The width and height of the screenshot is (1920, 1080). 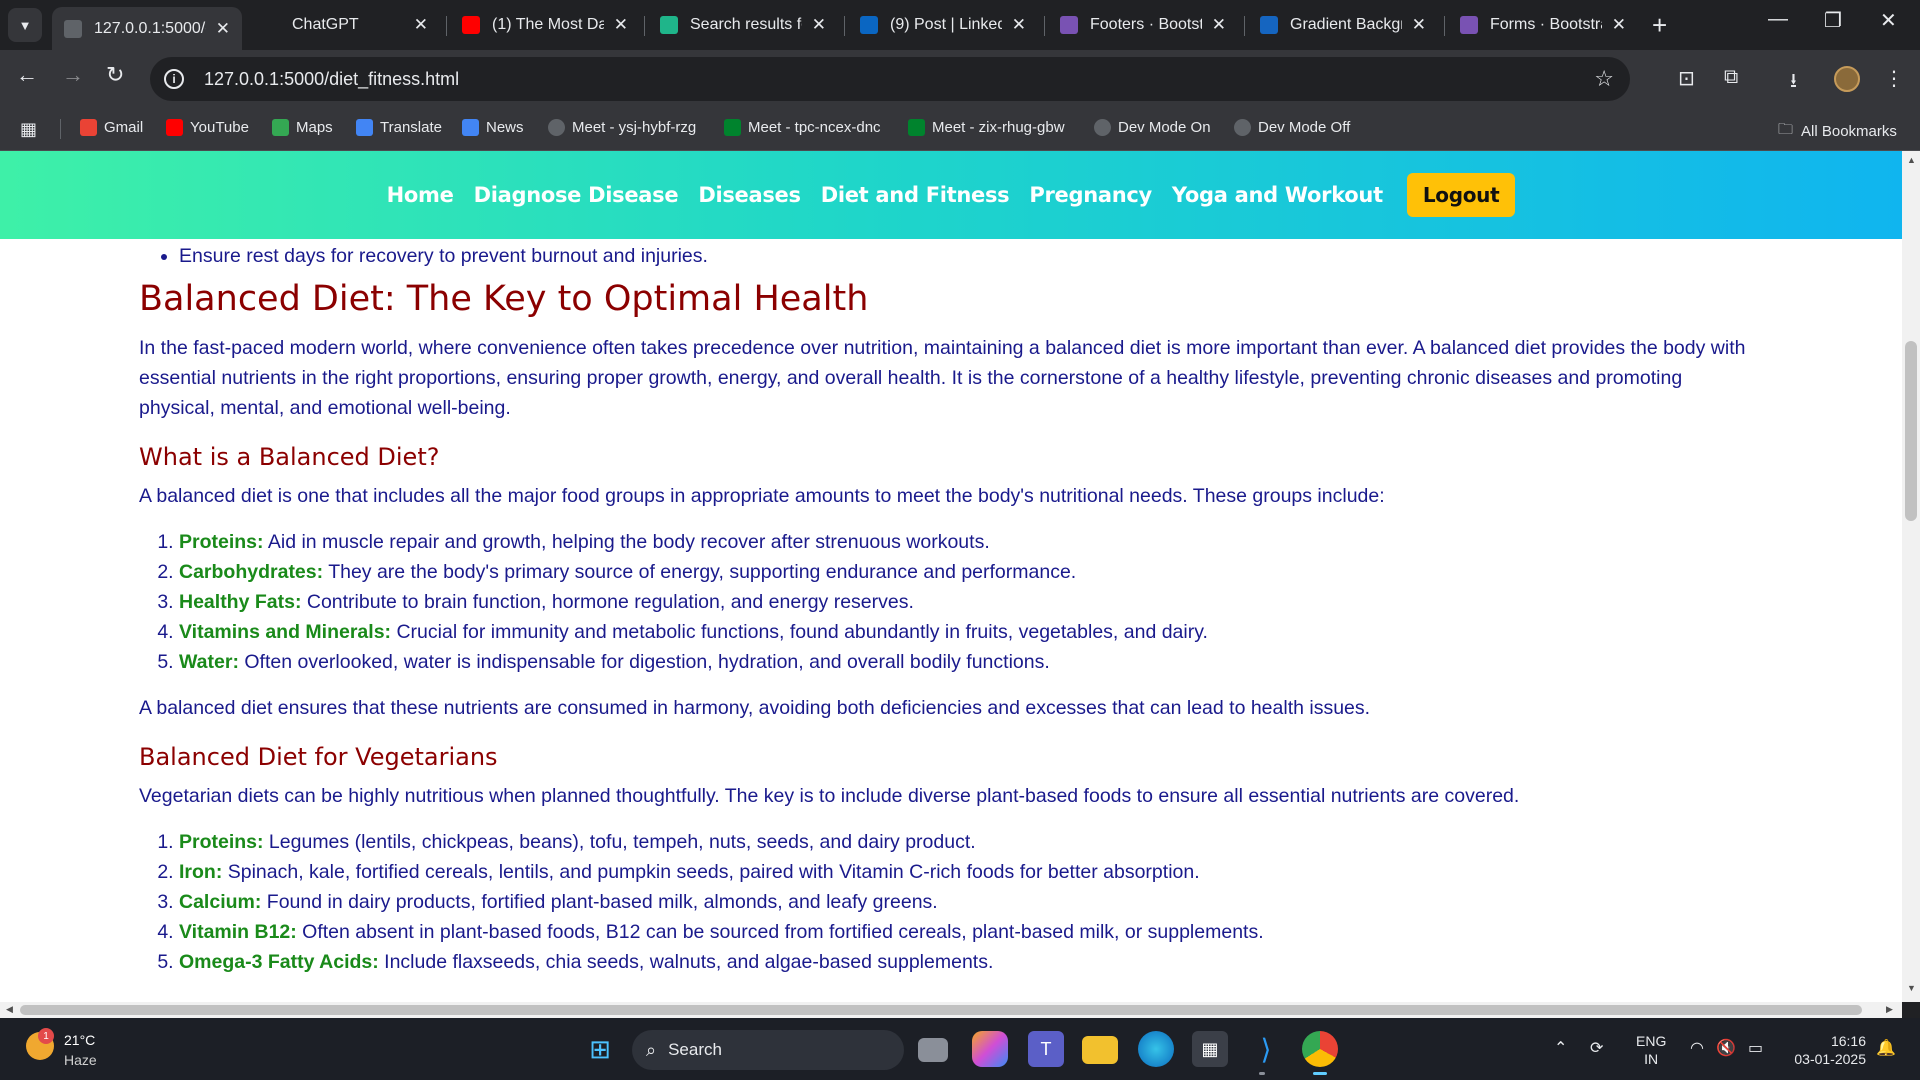 What do you see at coordinates (1686, 78) in the screenshot?
I see `lens-icon: ⊡` at bounding box center [1686, 78].